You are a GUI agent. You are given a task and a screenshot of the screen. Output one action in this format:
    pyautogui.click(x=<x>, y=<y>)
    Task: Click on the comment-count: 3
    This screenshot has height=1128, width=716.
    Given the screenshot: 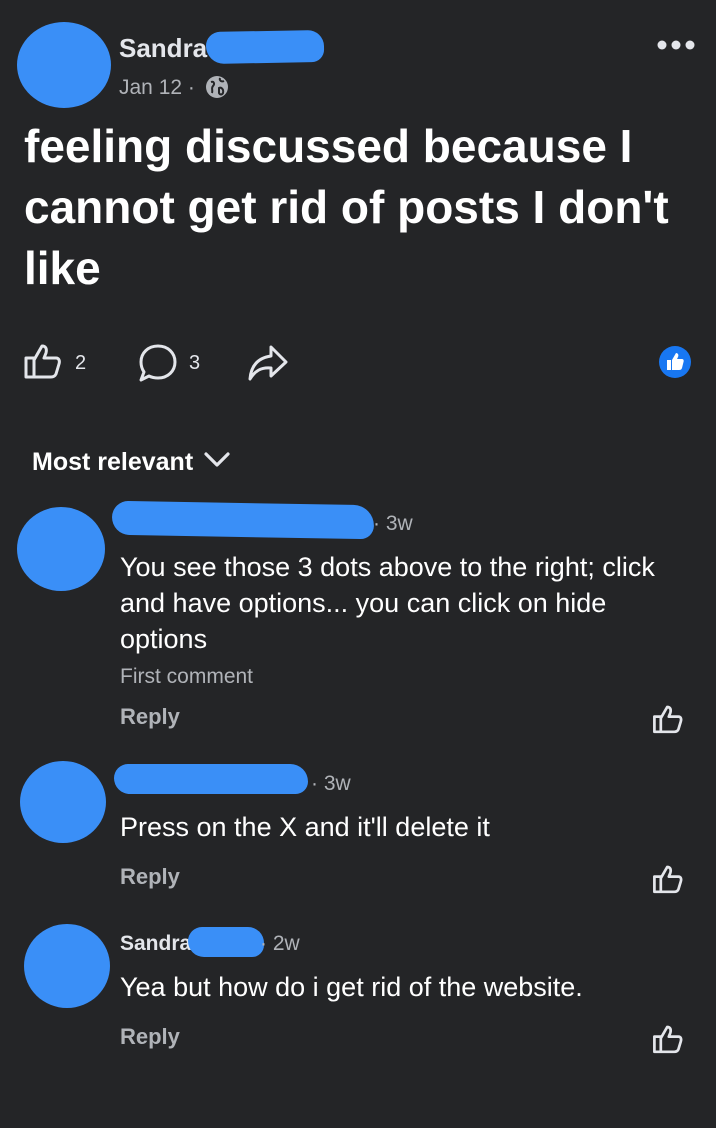 What is the action you would take?
    pyautogui.click(x=195, y=363)
    